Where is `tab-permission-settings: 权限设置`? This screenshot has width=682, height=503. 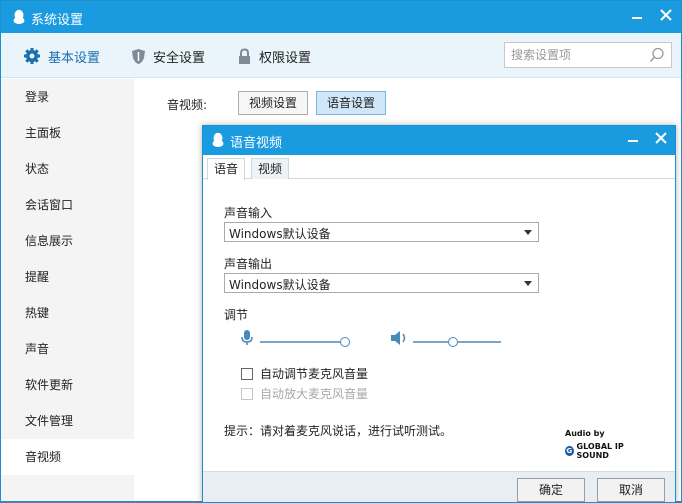 tab-permission-settings: 权限设置 is located at coordinates (274, 56).